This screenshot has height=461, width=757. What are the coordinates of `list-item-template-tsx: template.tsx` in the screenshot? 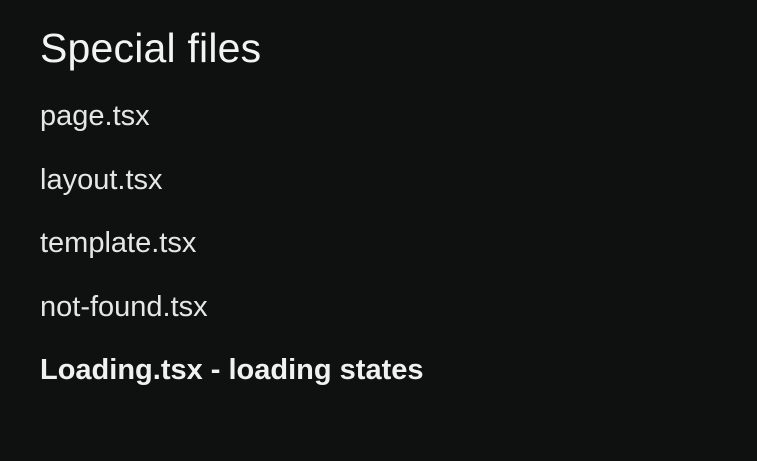 It's located at (378, 243).